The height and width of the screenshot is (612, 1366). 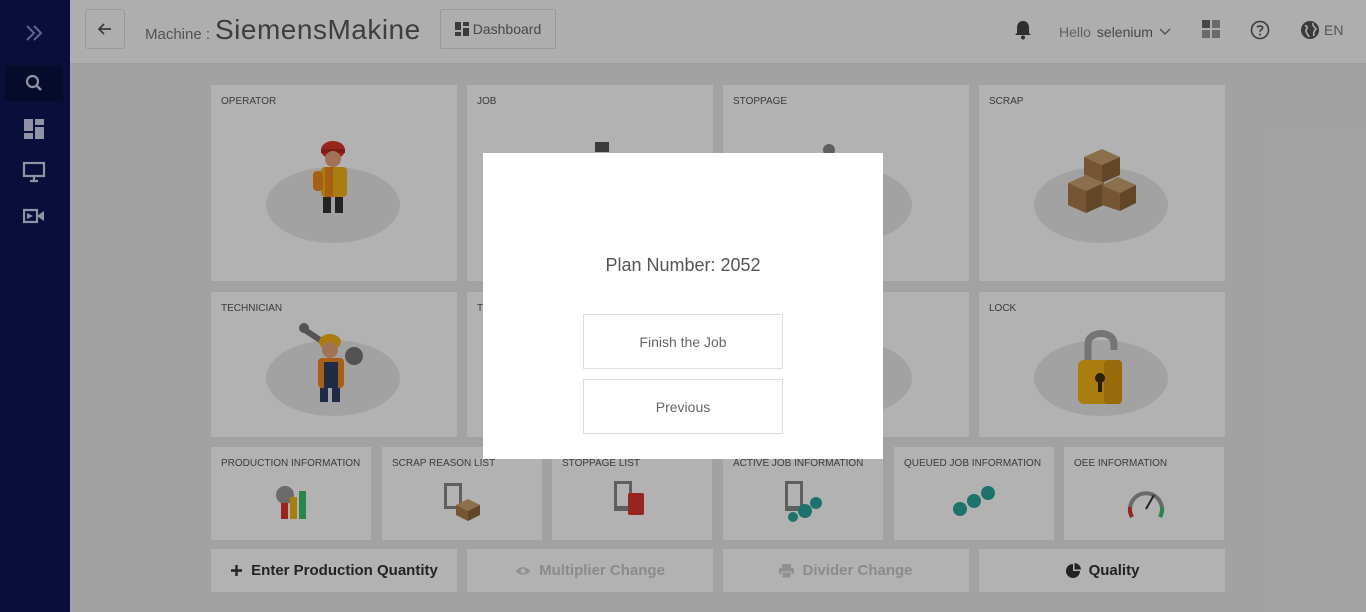 What do you see at coordinates (683, 341) in the screenshot?
I see `finish-job-button: Finish the Job` at bounding box center [683, 341].